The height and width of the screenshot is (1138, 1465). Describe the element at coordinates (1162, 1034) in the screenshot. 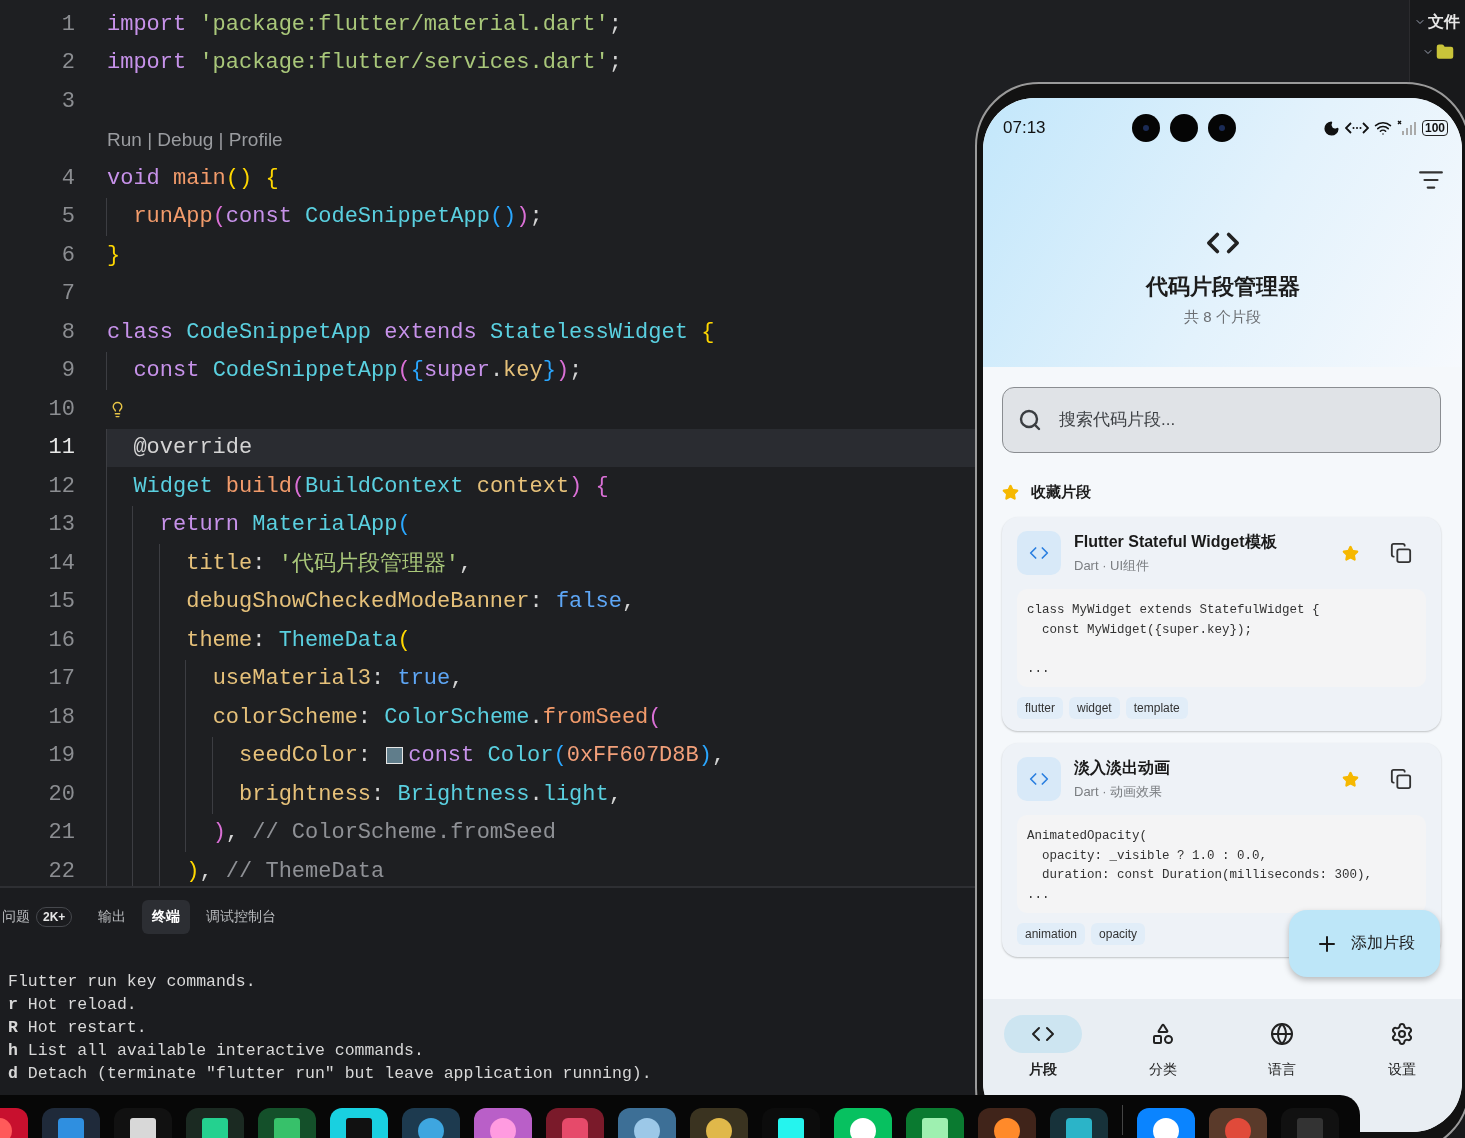

I see `shapes-icon` at that location.